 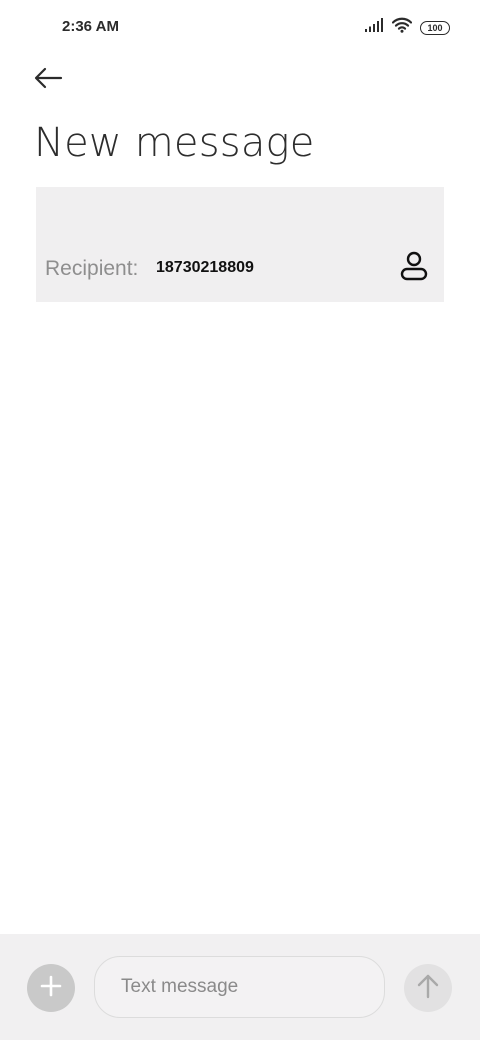 I want to click on compose-bar, so click(x=240, y=987).